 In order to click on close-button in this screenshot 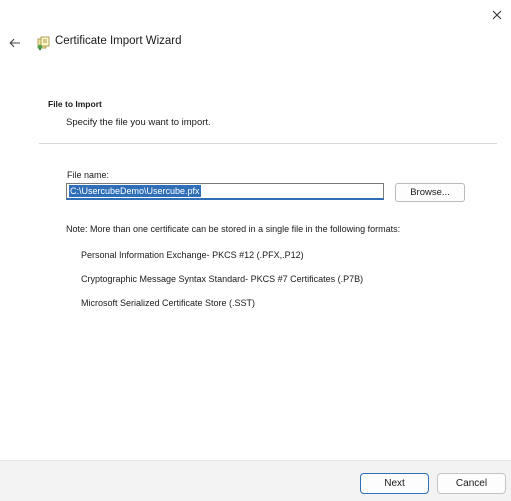, I will do `click(497, 15)`.